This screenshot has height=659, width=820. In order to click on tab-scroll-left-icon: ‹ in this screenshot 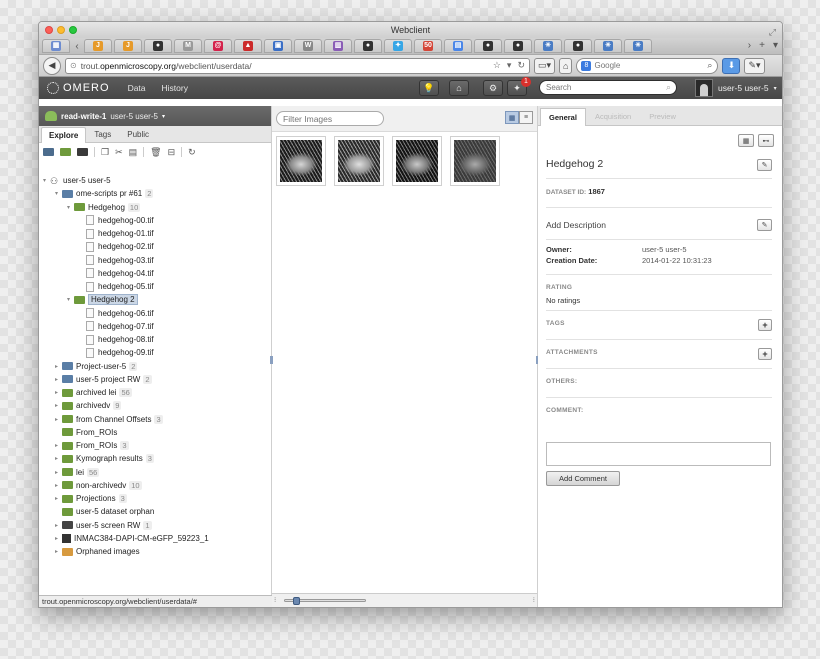, I will do `click(77, 46)`.